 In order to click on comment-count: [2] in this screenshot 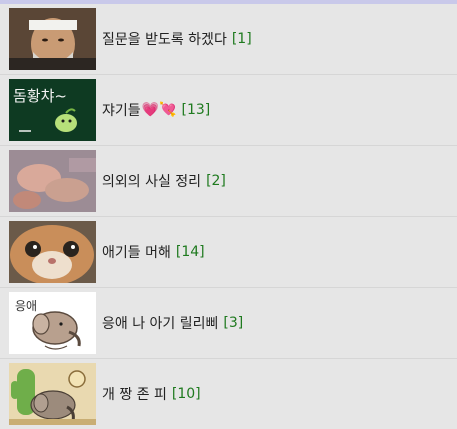, I will do `click(216, 181)`.